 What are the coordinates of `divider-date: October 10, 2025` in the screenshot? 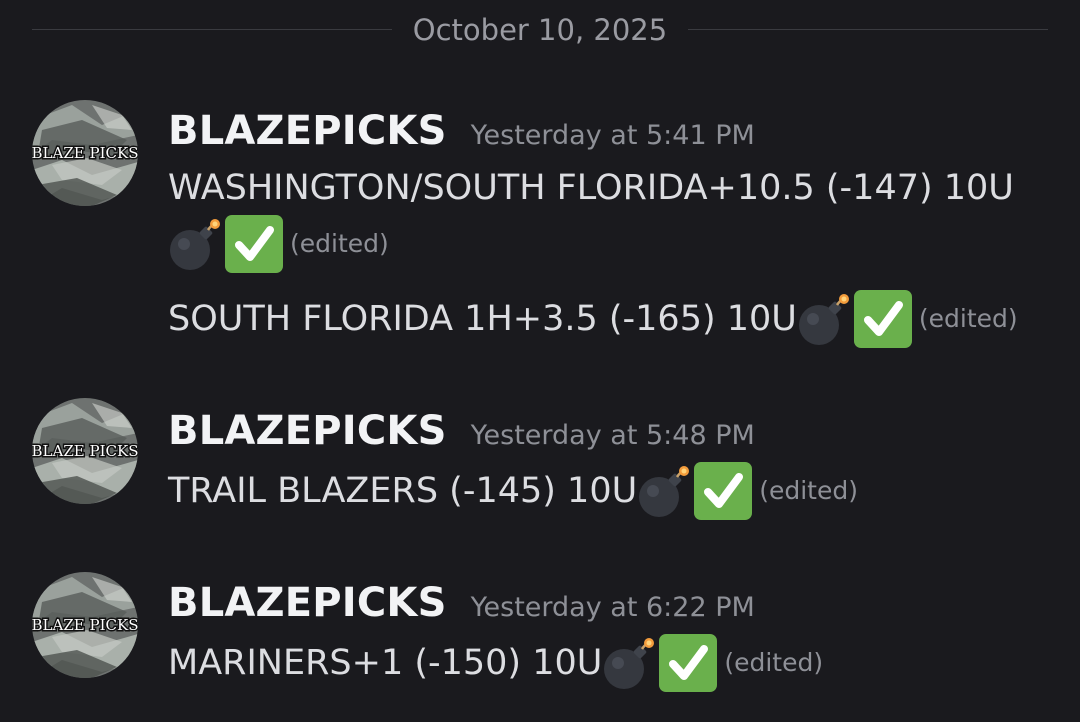 It's located at (540, 30).